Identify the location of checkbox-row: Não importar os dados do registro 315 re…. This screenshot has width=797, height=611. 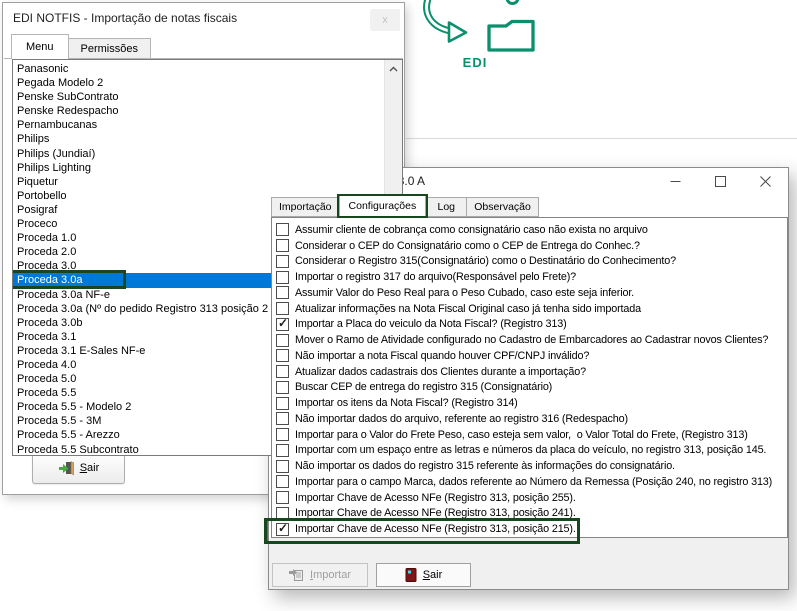
(531, 466).